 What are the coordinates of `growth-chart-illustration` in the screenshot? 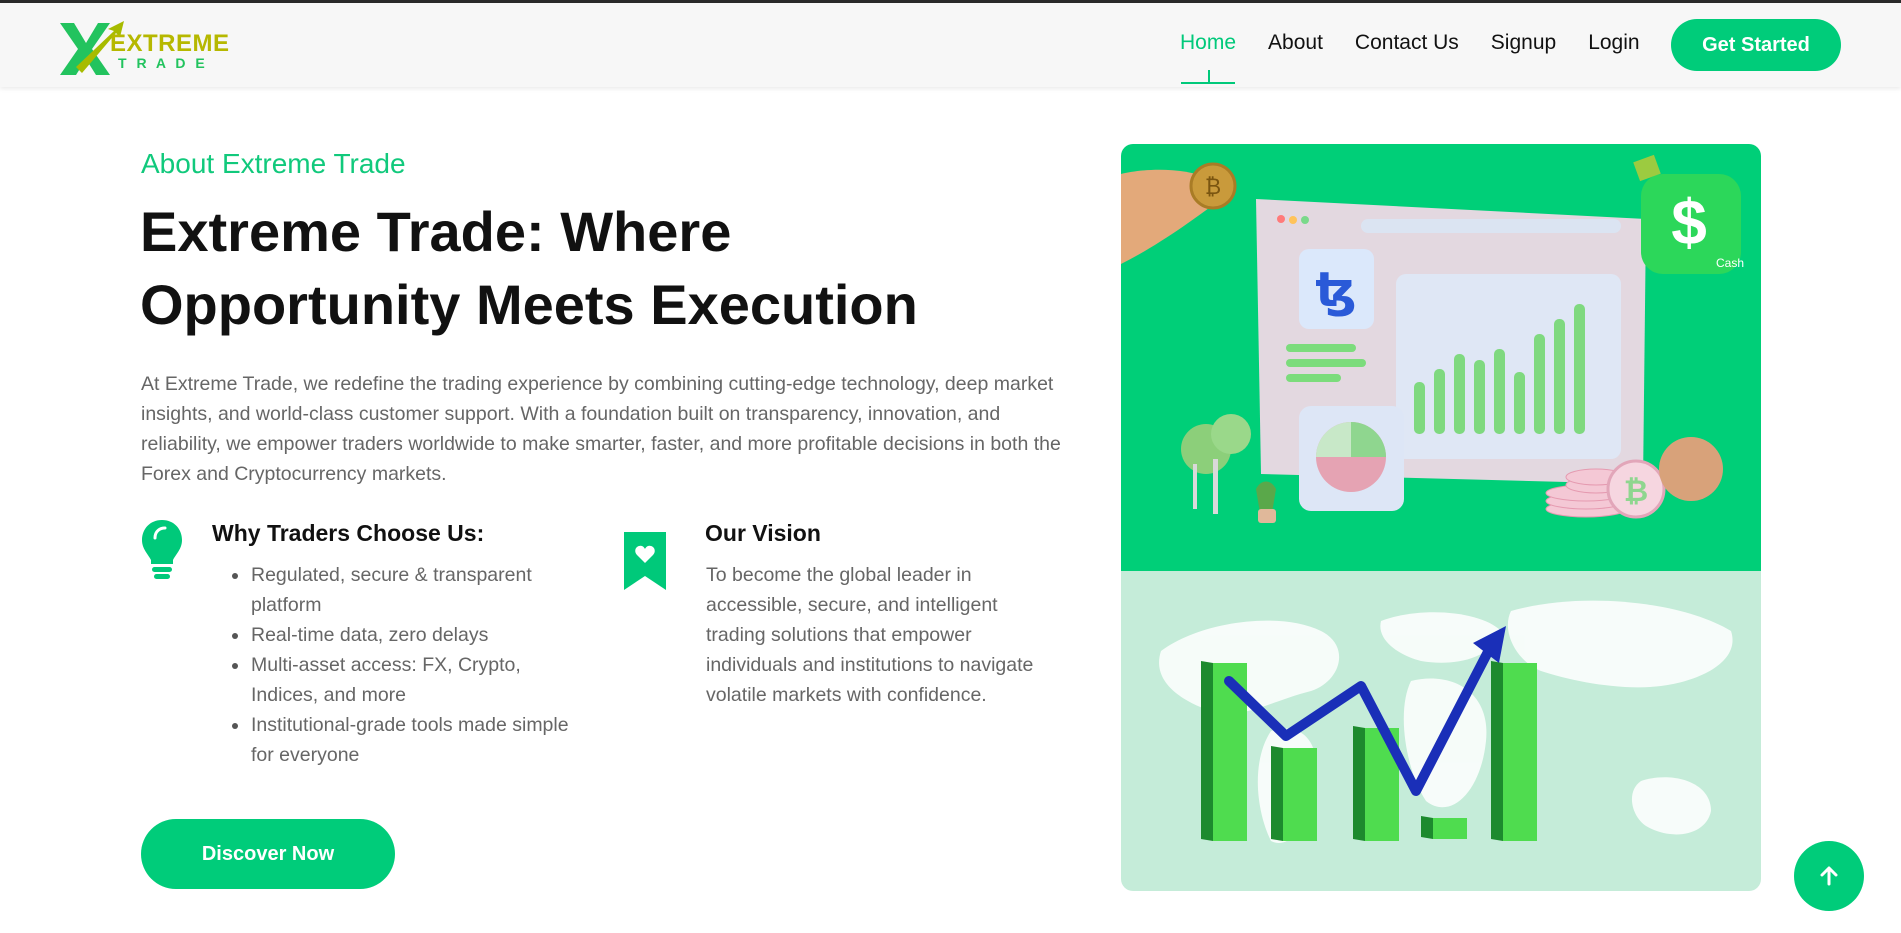 It's located at (1441, 731).